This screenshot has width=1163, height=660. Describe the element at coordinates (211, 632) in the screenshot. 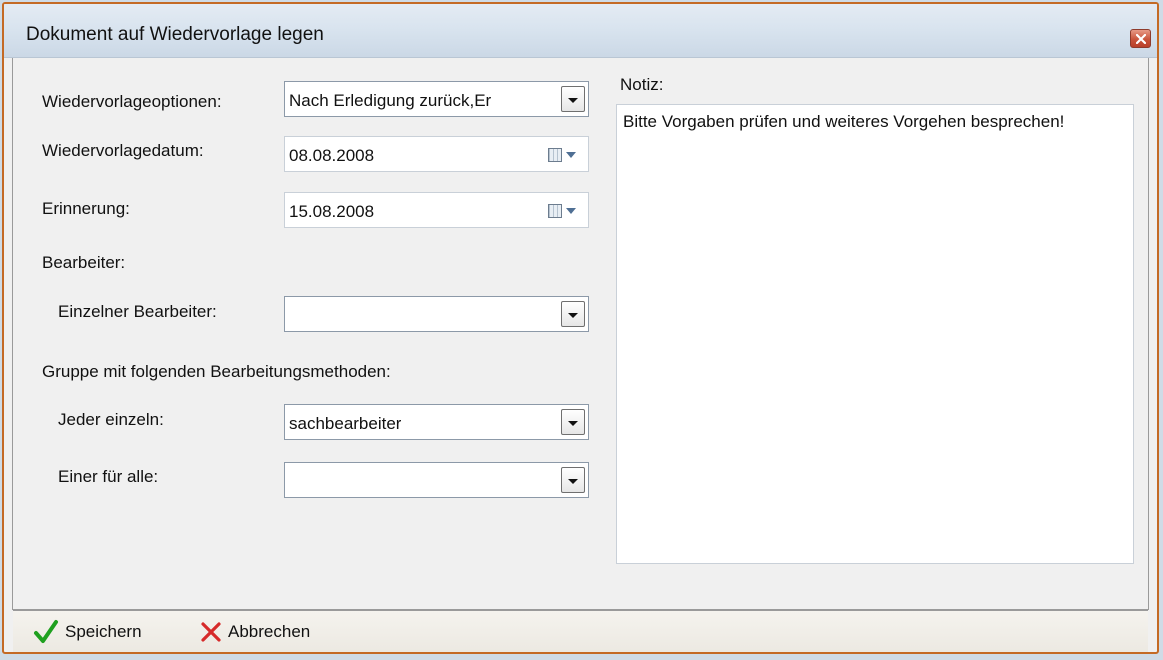

I see `cross-icon` at that location.